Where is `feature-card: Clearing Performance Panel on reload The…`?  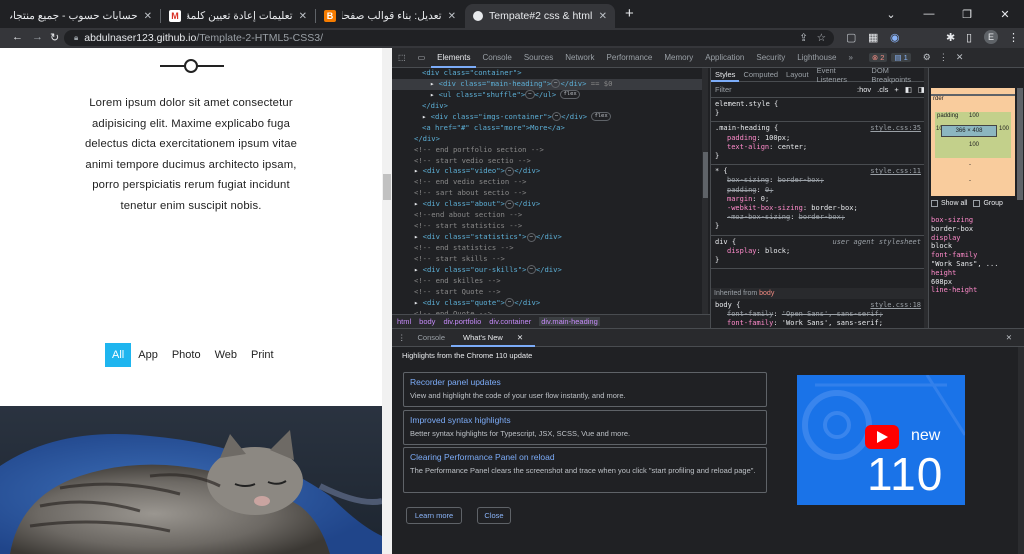
feature-card: Clearing Performance Panel on reload The… is located at coordinates (585, 470).